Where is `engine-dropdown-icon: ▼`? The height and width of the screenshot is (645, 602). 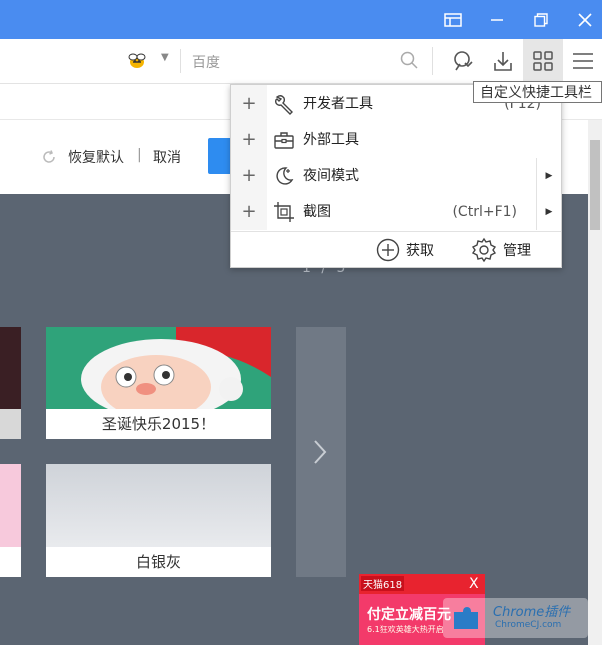 engine-dropdown-icon: ▼ is located at coordinates (165, 57).